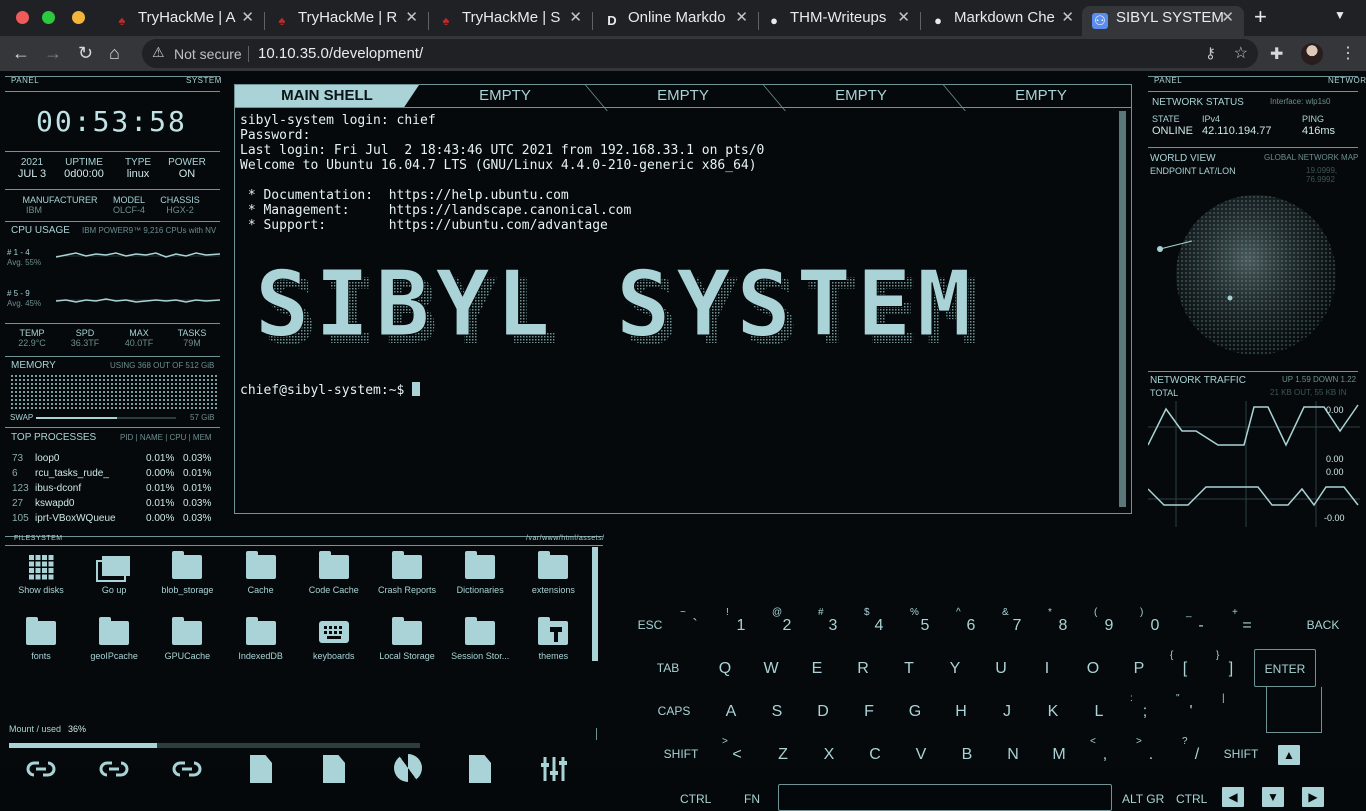  What do you see at coordinates (777, 712) in the screenshot?
I see `key: S` at bounding box center [777, 712].